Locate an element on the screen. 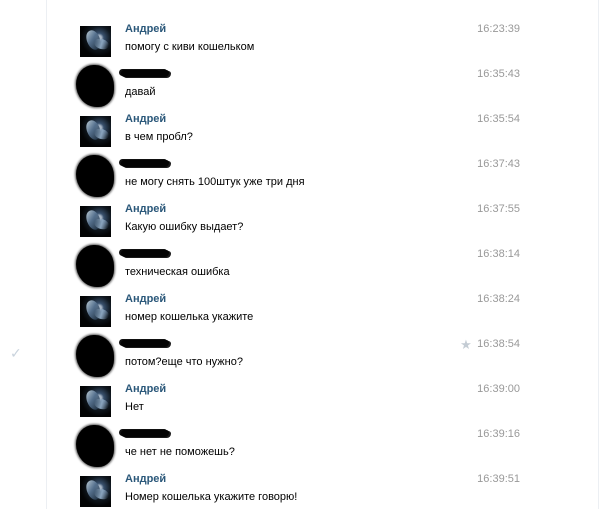 This screenshot has width=600, height=516. message-text: Нет is located at coordinates (134, 407).